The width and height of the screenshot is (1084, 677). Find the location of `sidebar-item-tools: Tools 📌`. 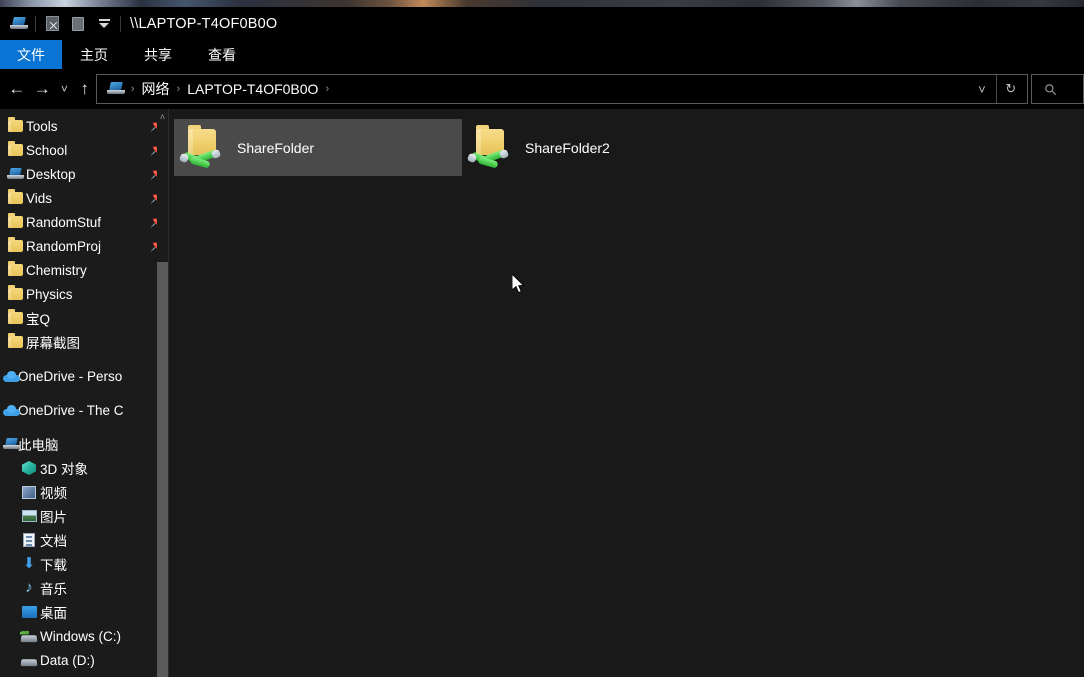

sidebar-item-tools: Tools 📌 is located at coordinates (84, 126).